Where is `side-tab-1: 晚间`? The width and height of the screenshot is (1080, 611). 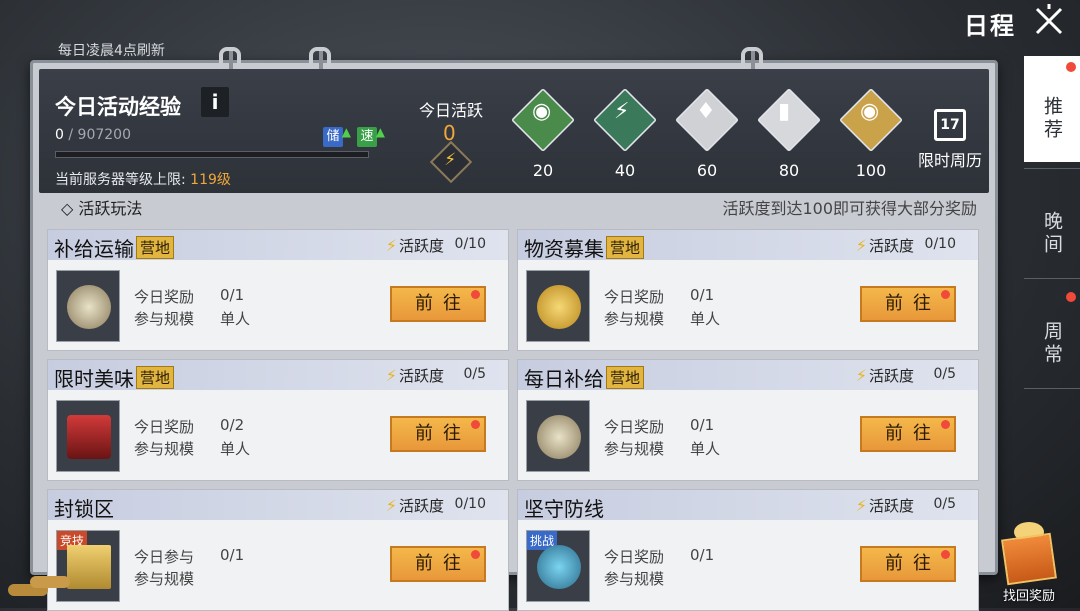
side-tab-1: 晚间 is located at coordinates (1052, 224).